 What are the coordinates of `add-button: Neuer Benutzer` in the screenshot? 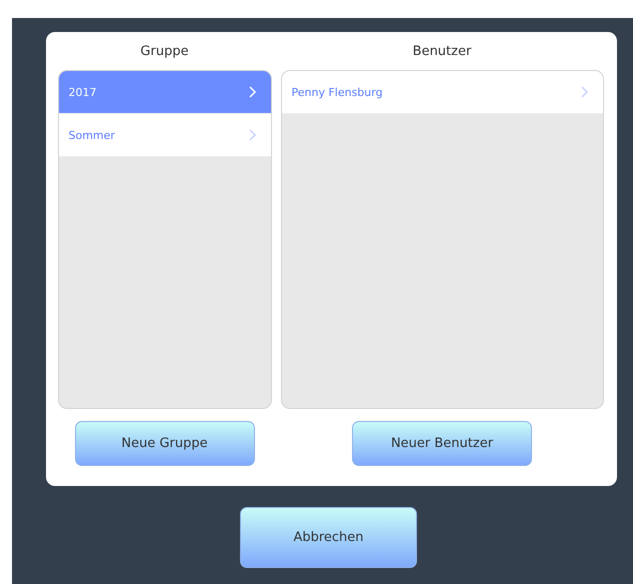 It's located at (442, 443).